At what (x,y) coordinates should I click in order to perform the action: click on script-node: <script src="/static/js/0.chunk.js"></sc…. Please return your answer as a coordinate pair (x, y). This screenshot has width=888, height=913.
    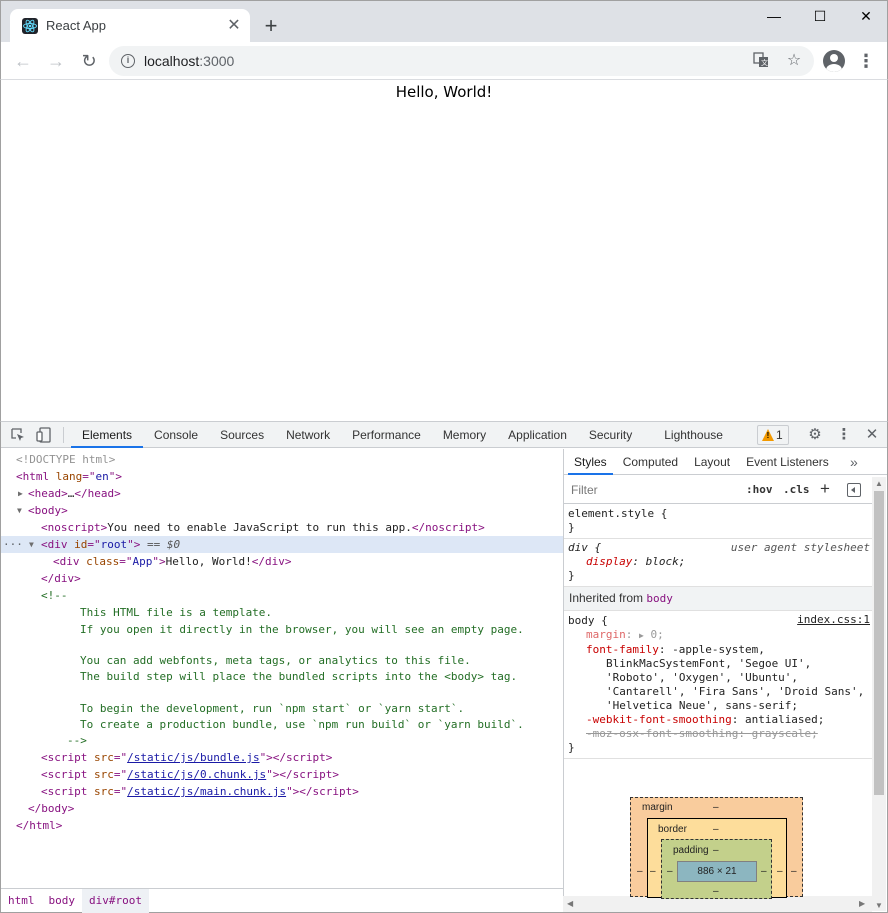
    Looking at the image, I should click on (282, 774).